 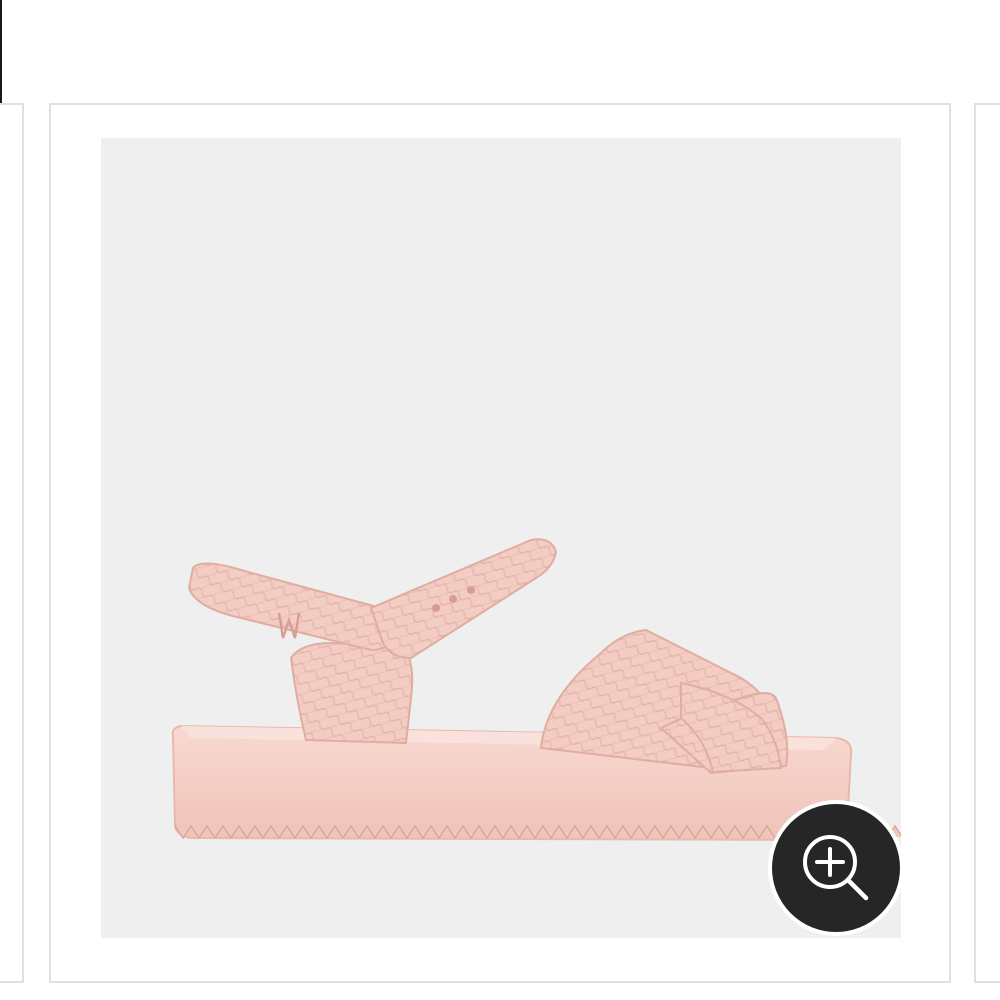 I want to click on zoom-in-icon, so click(x=836, y=868).